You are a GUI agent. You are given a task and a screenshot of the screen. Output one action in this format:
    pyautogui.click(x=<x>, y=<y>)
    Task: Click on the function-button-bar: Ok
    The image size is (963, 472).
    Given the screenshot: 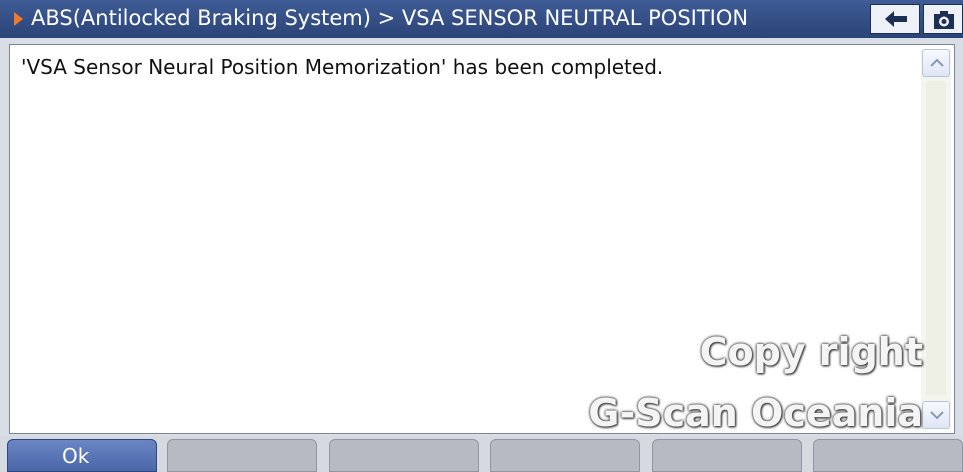 What is the action you would take?
    pyautogui.click(x=481, y=454)
    